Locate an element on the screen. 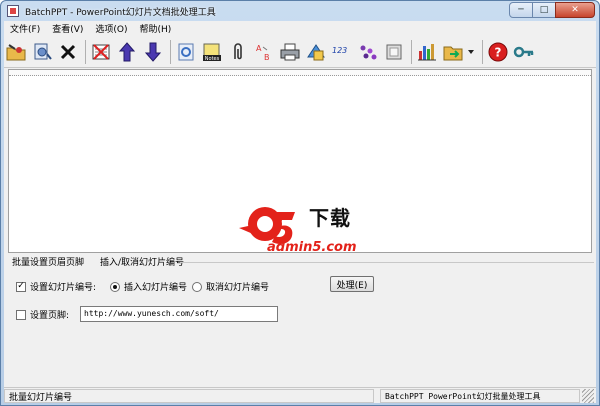  numbering-icon: 123 is located at coordinates (342, 52).